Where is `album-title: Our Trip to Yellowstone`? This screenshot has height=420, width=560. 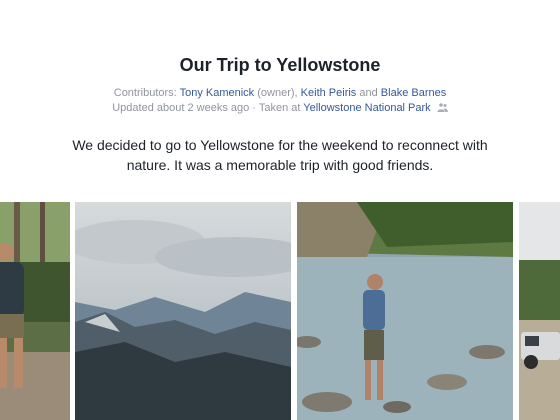 album-title: Our Trip to Yellowstone is located at coordinates (280, 65).